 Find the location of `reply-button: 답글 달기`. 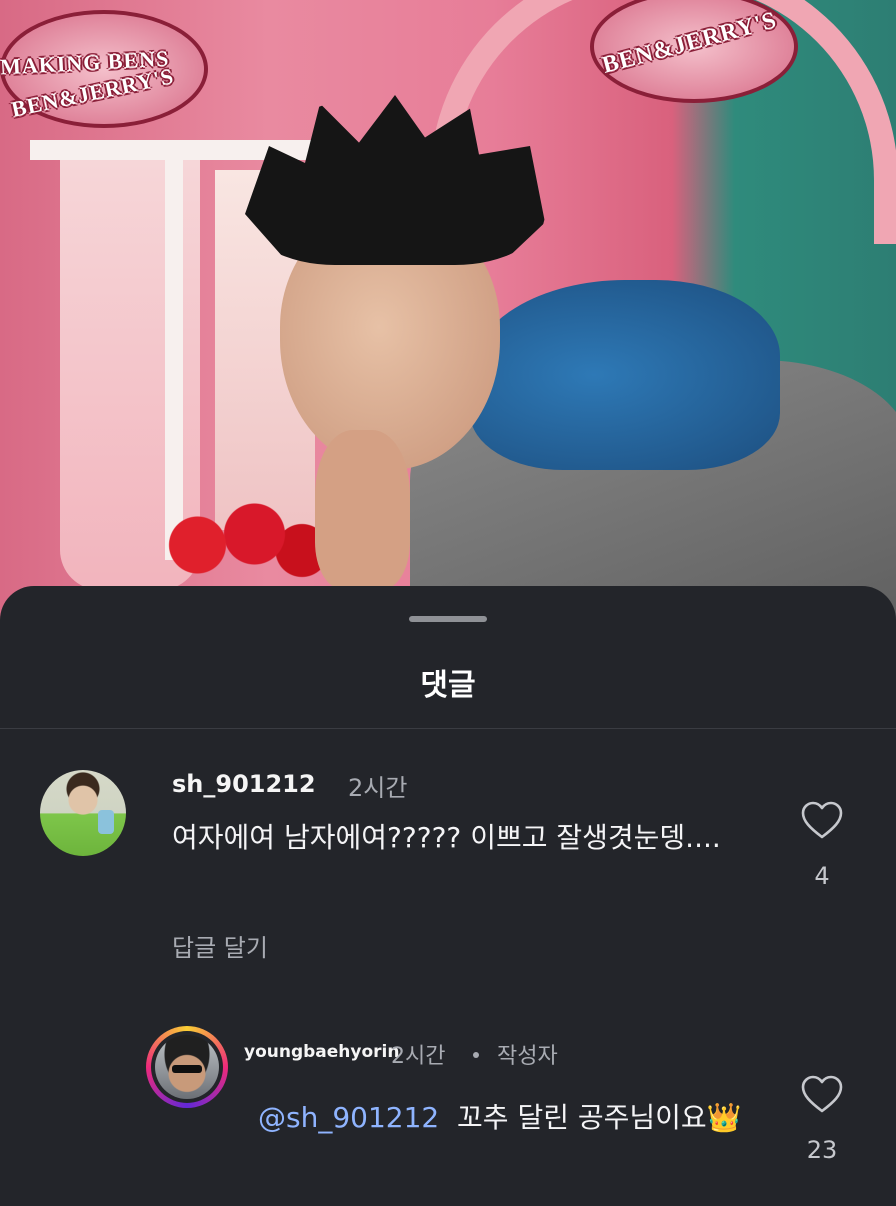

reply-button: 답글 달기 is located at coordinates (220, 945).